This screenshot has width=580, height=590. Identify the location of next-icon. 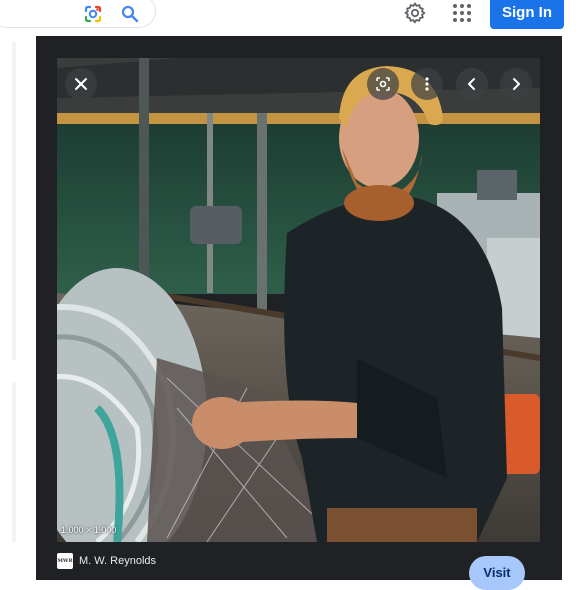
(516, 84).